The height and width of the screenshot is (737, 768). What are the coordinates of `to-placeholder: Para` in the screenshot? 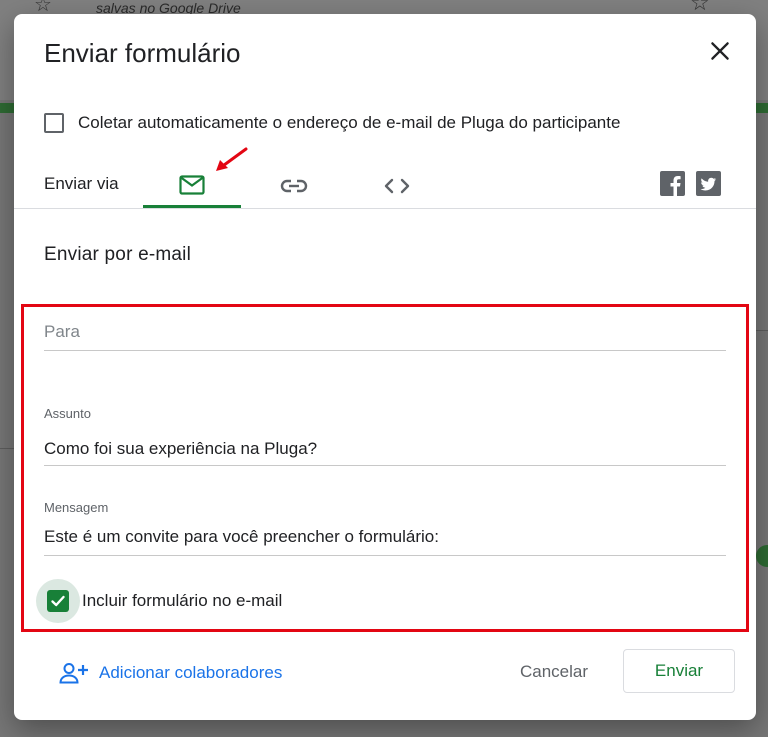 It's located at (62, 331).